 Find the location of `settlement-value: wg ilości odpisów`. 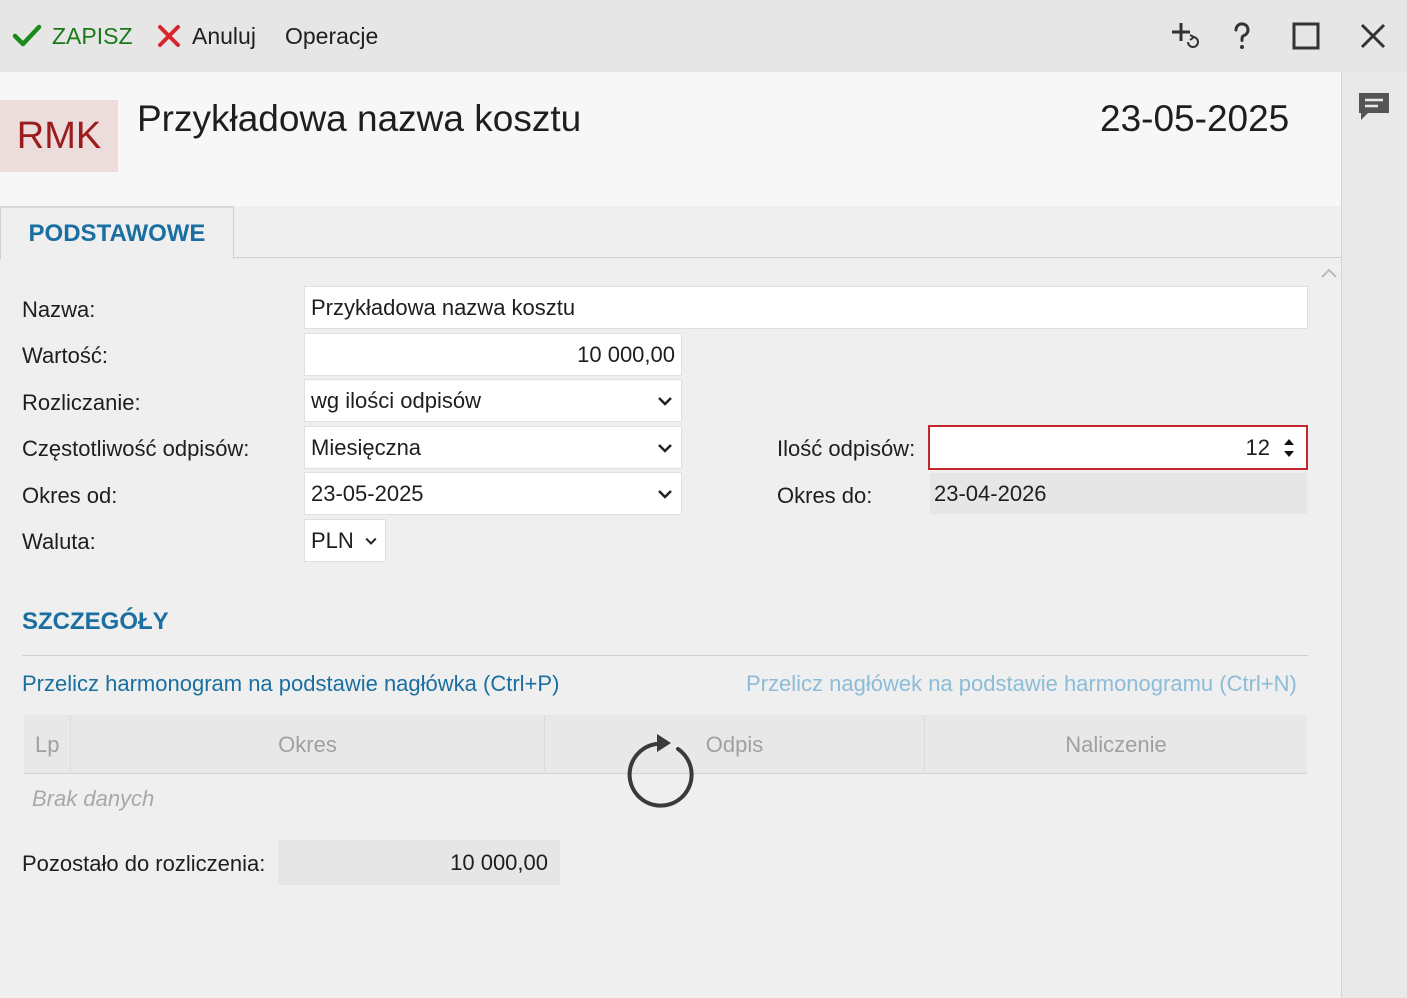

settlement-value: wg ilości odpisów is located at coordinates (396, 400).